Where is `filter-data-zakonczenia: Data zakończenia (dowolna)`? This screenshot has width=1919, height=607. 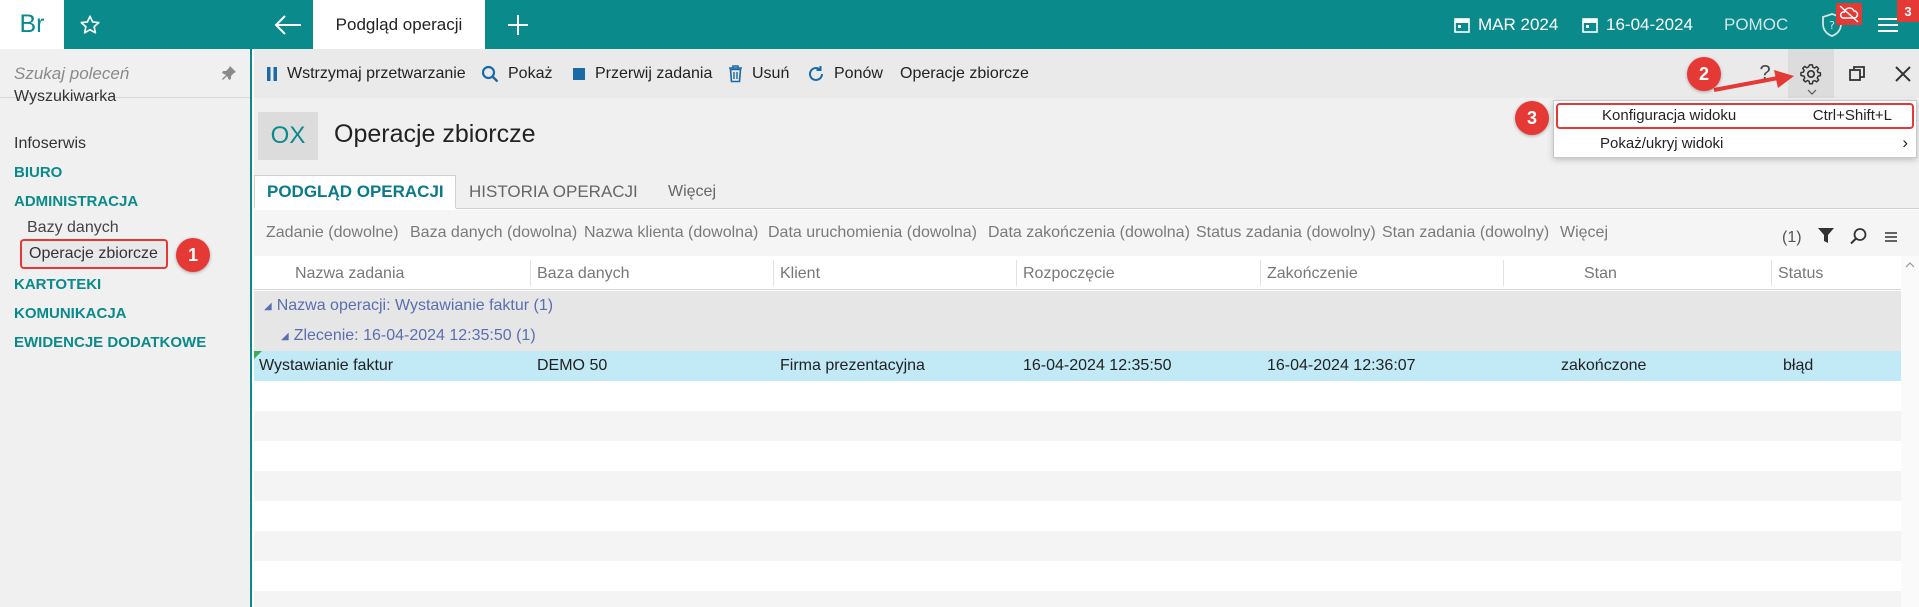 filter-data-zakonczenia: Data zakończenia (dowolna) is located at coordinates (1089, 233).